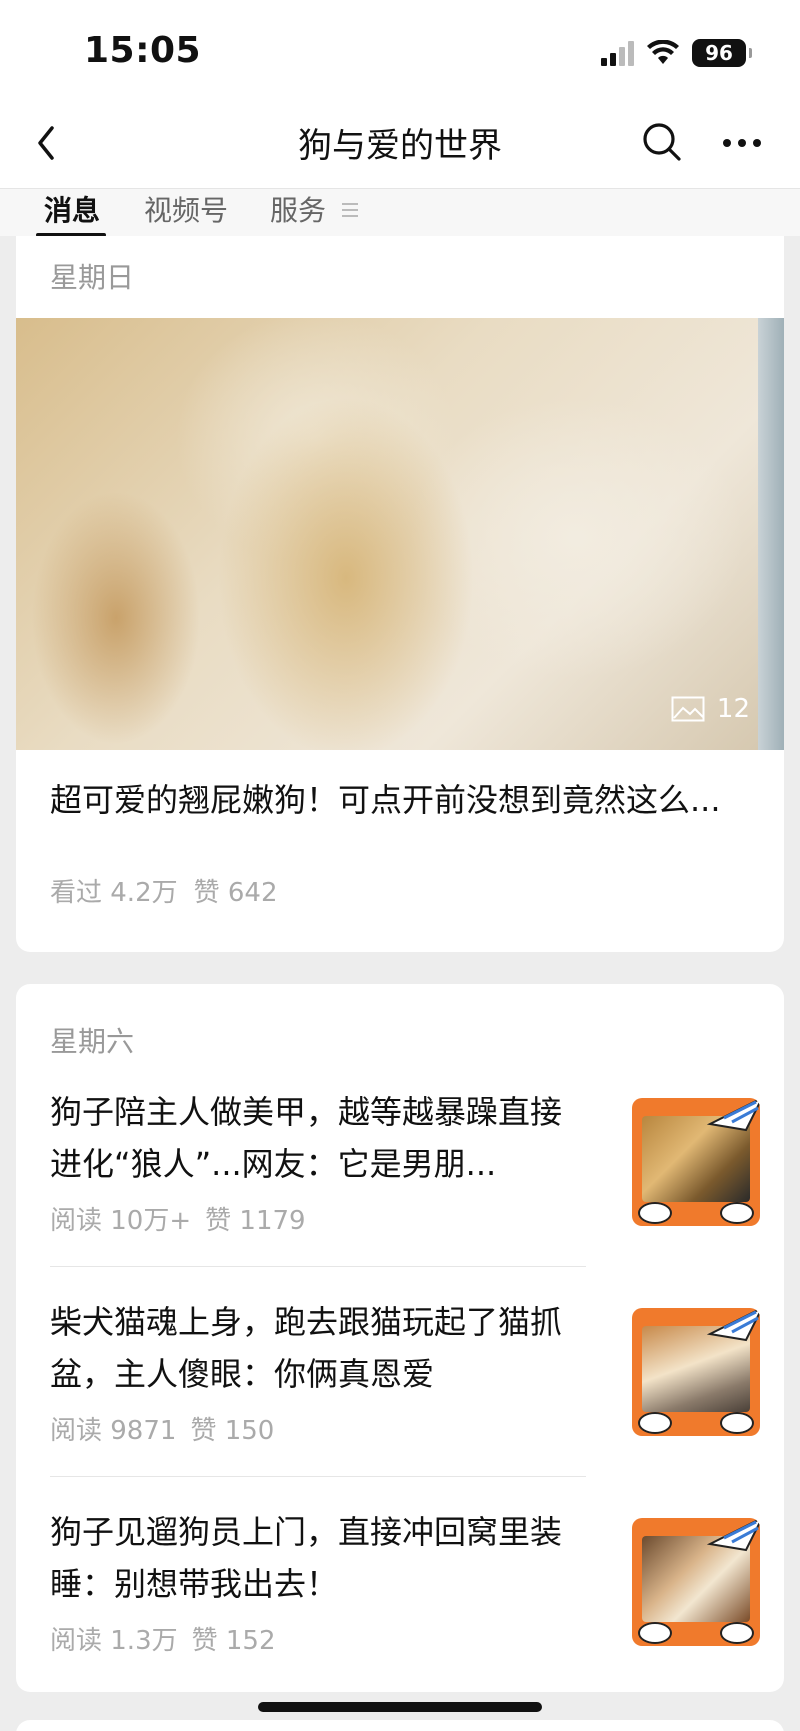 Image resolution: width=800 pixels, height=1731 pixels. I want to click on article-meta: 阅读 1.3万赞 152, so click(163, 1638).